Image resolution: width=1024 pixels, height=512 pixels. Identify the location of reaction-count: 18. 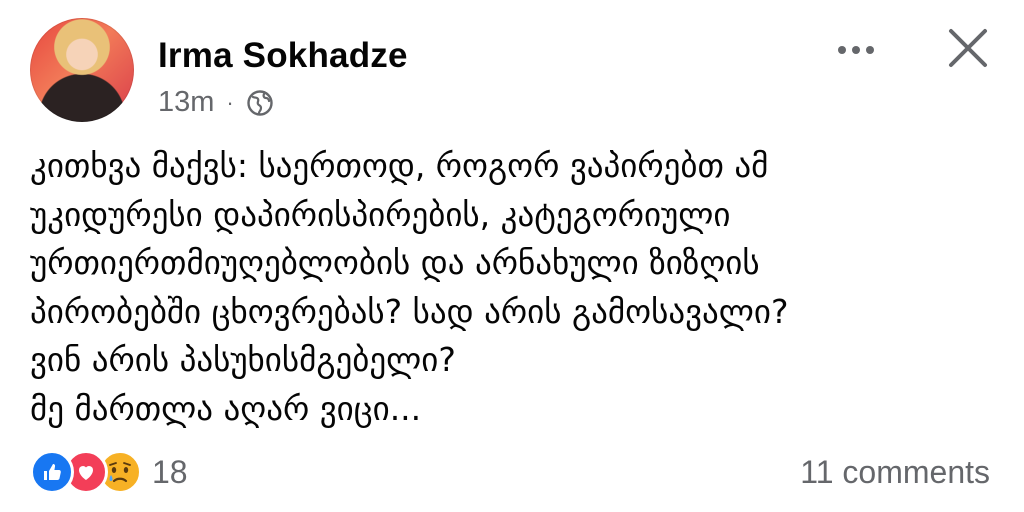
(170, 471).